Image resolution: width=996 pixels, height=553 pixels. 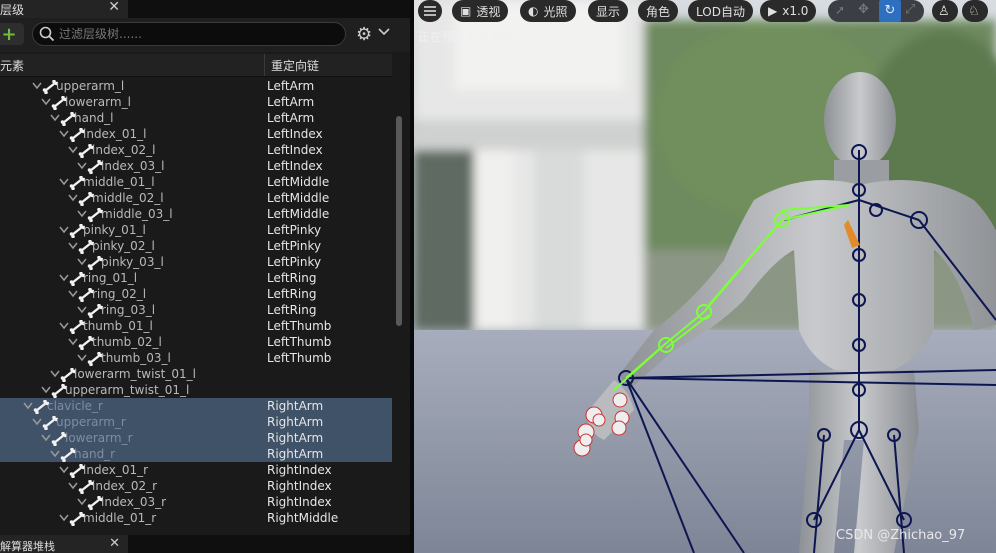 I want to click on tree-row: lowerarm_twist_01_l, so click(x=196, y=374).